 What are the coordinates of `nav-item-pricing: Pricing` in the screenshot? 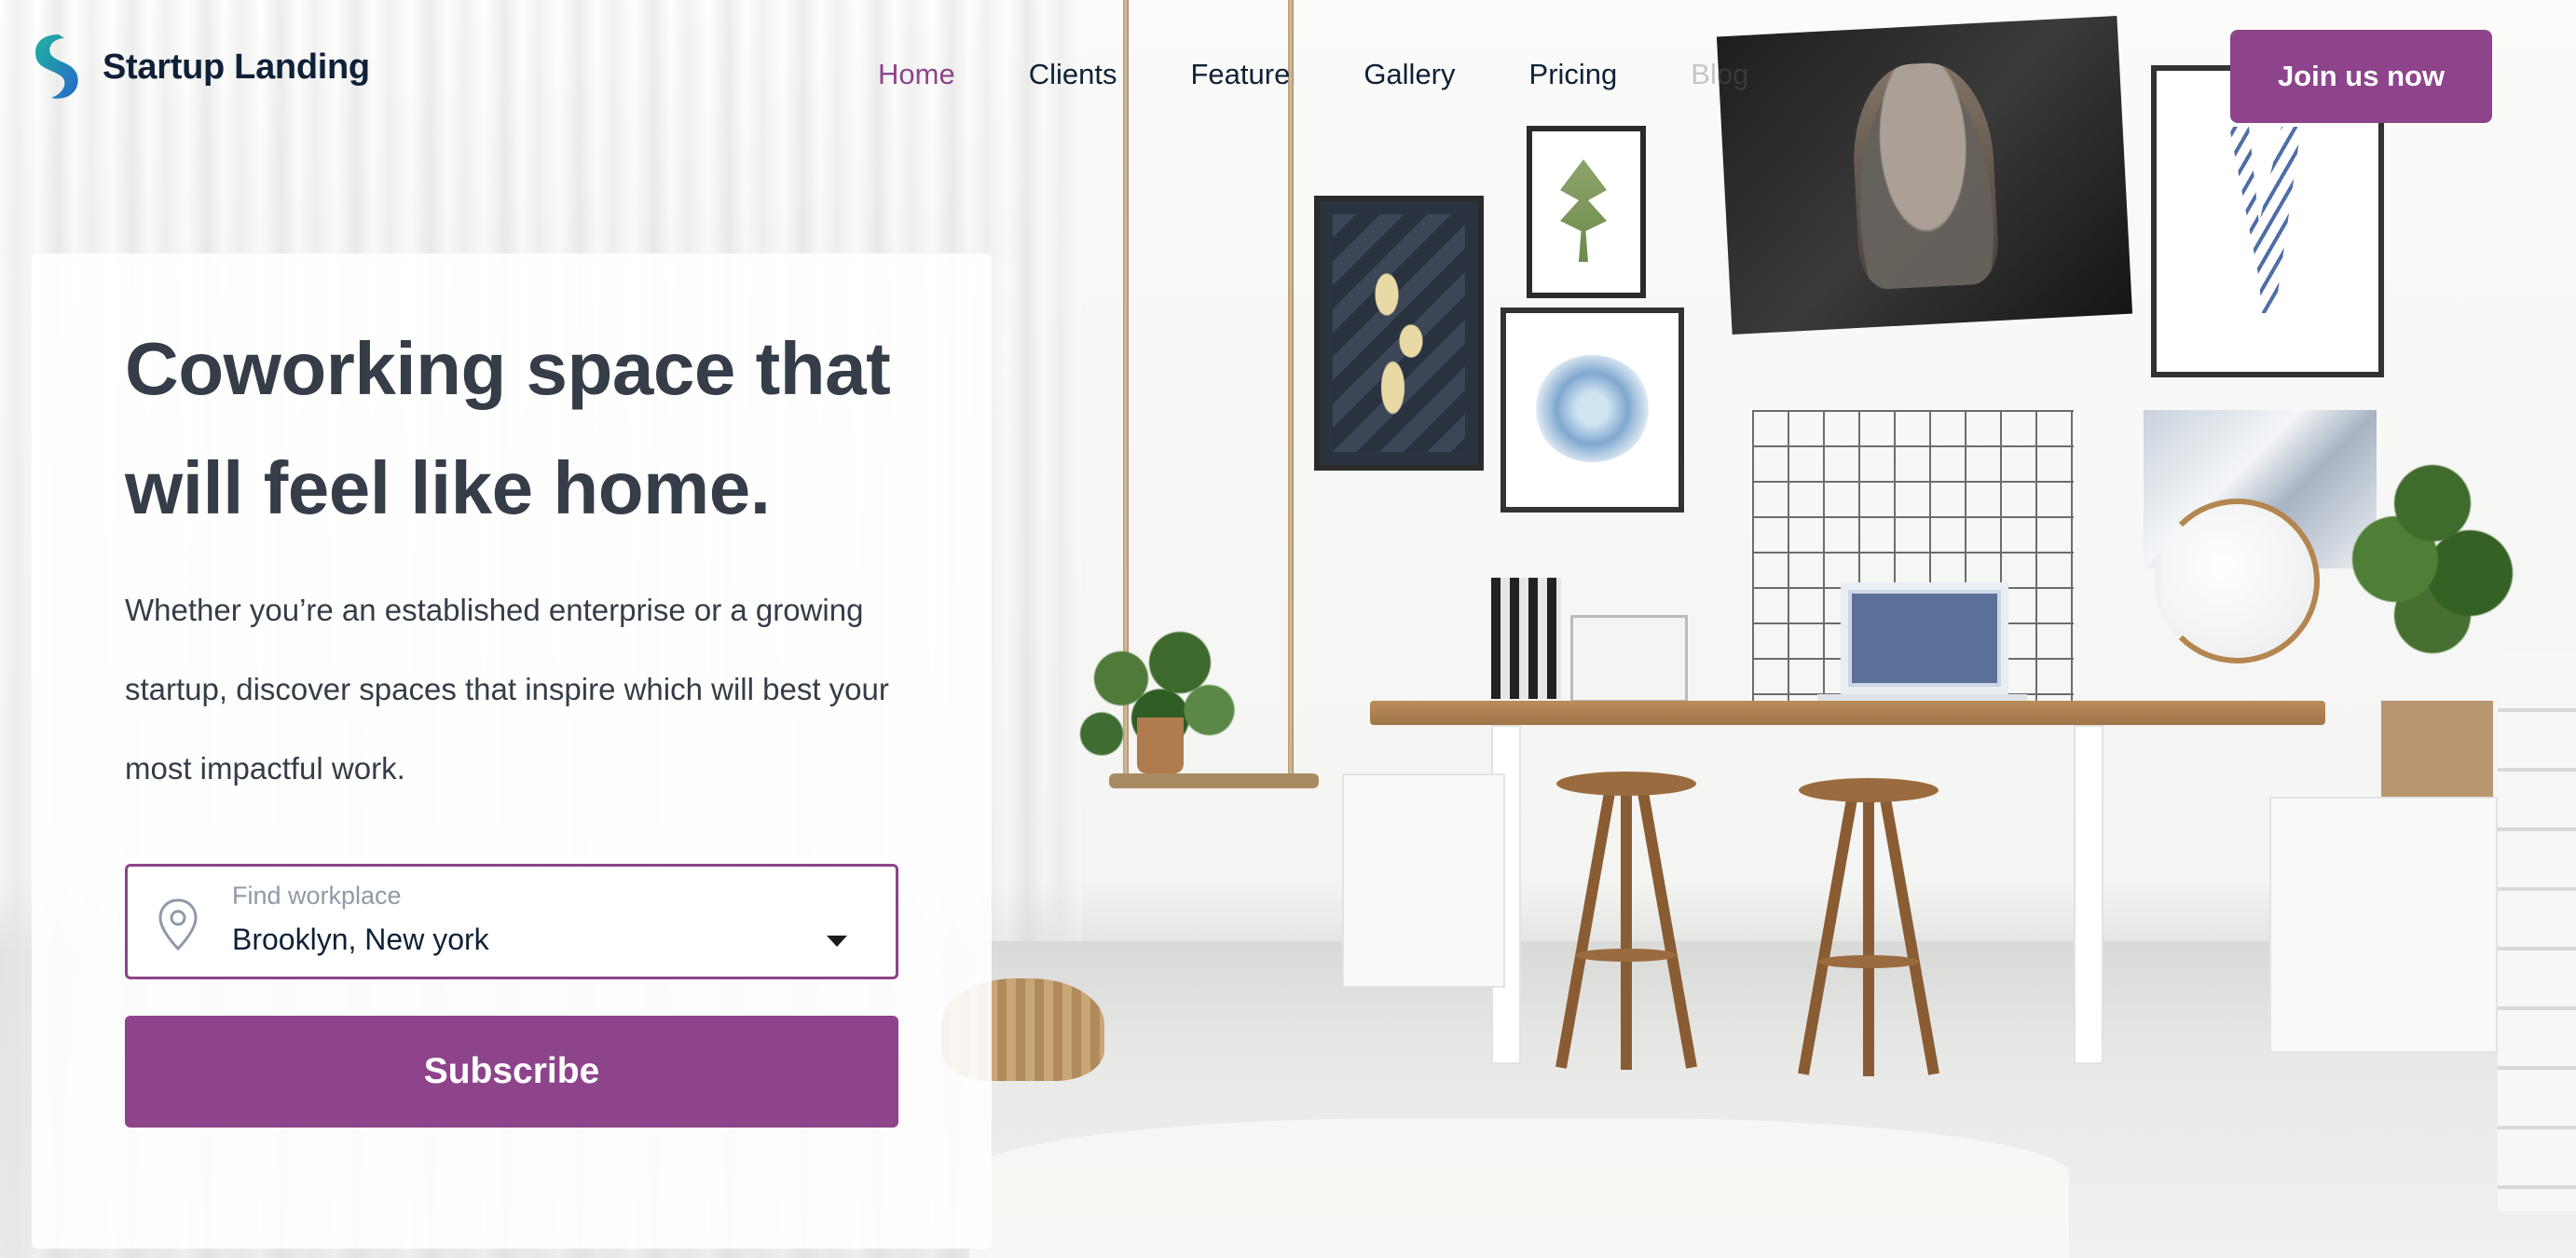 It's located at (1573, 74).